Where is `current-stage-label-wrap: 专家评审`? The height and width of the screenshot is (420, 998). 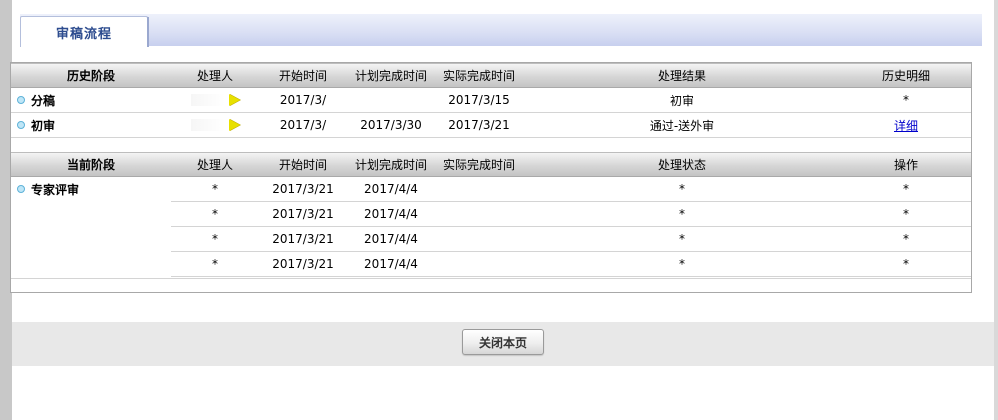 current-stage-label-wrap: 专家评审 is located at coordinates (91, 189).